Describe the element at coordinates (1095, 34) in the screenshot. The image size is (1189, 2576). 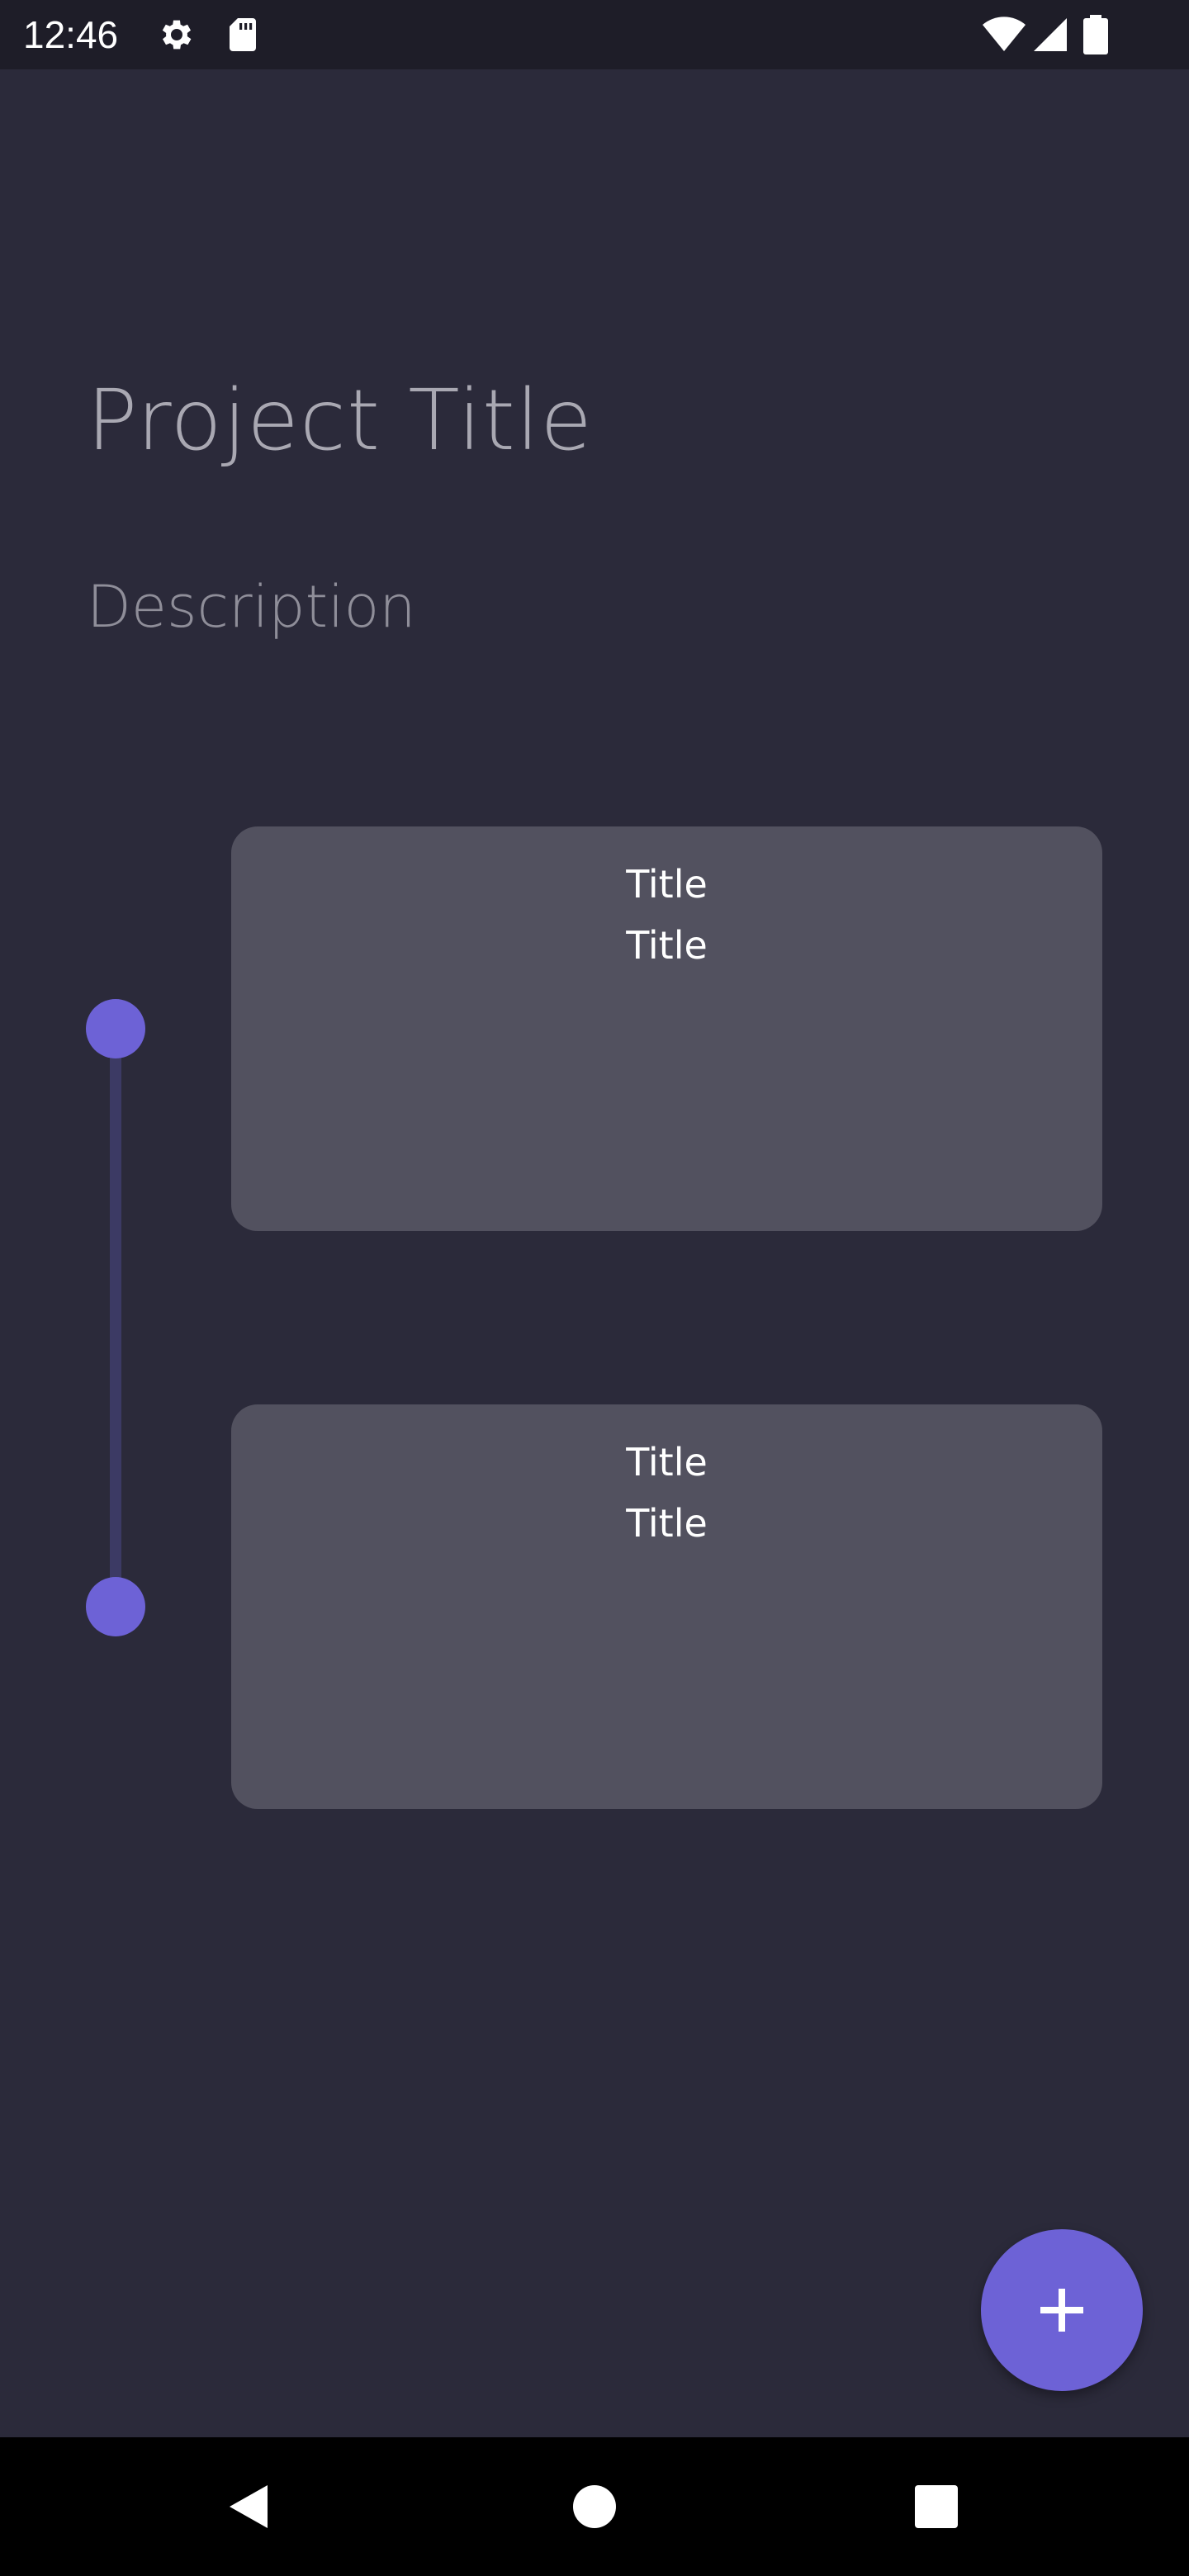
I see `battery-icon` at that location.